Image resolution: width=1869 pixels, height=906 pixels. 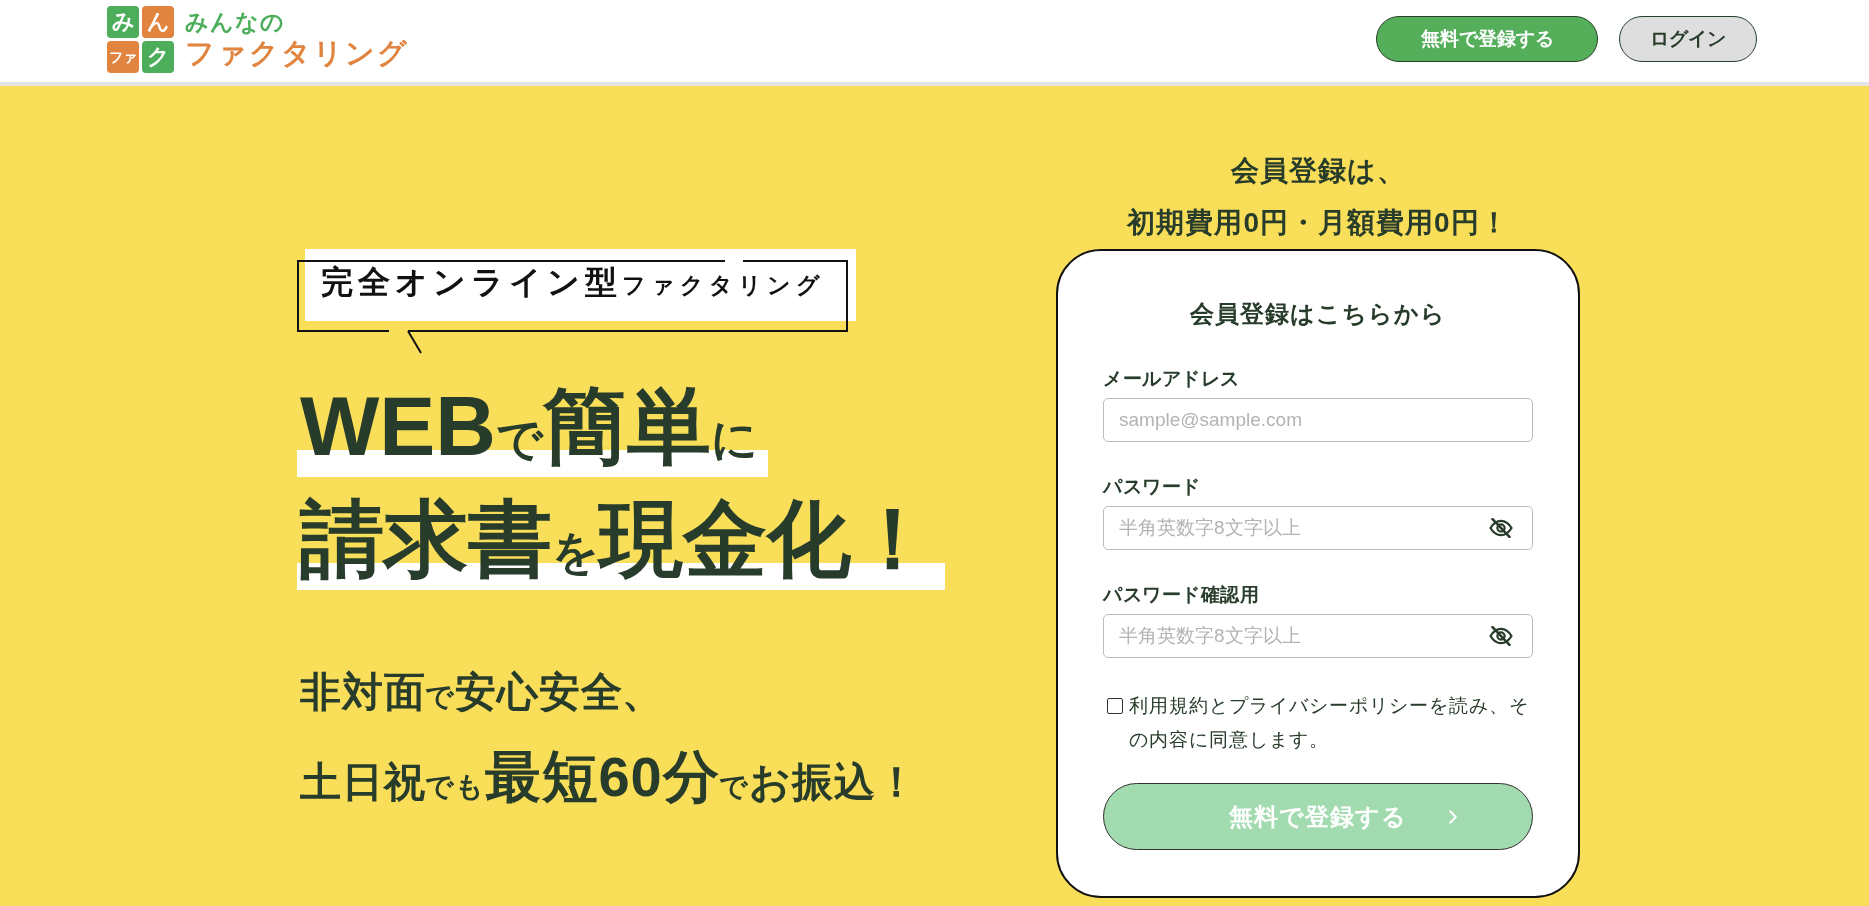 What do you see at coordinates (1115, 706) in the screenshot?
I see `agreement-checkbox` at bounding box center [1115, 706].